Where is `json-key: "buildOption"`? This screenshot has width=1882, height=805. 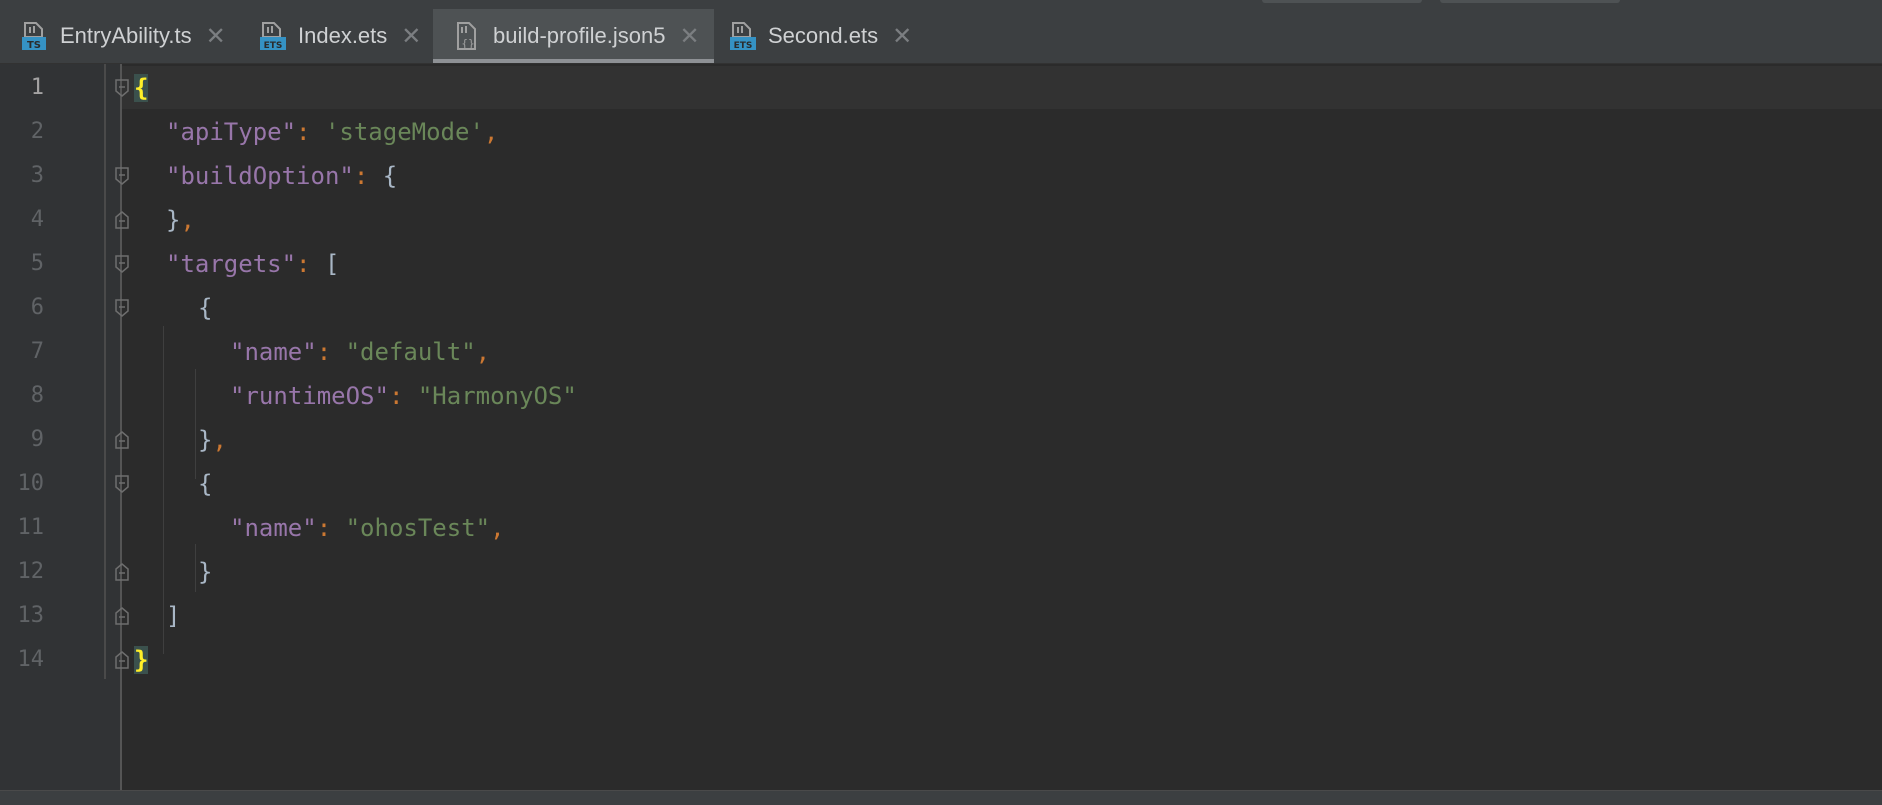 json-key: "buildOption" is located at coordinates (260, 176).